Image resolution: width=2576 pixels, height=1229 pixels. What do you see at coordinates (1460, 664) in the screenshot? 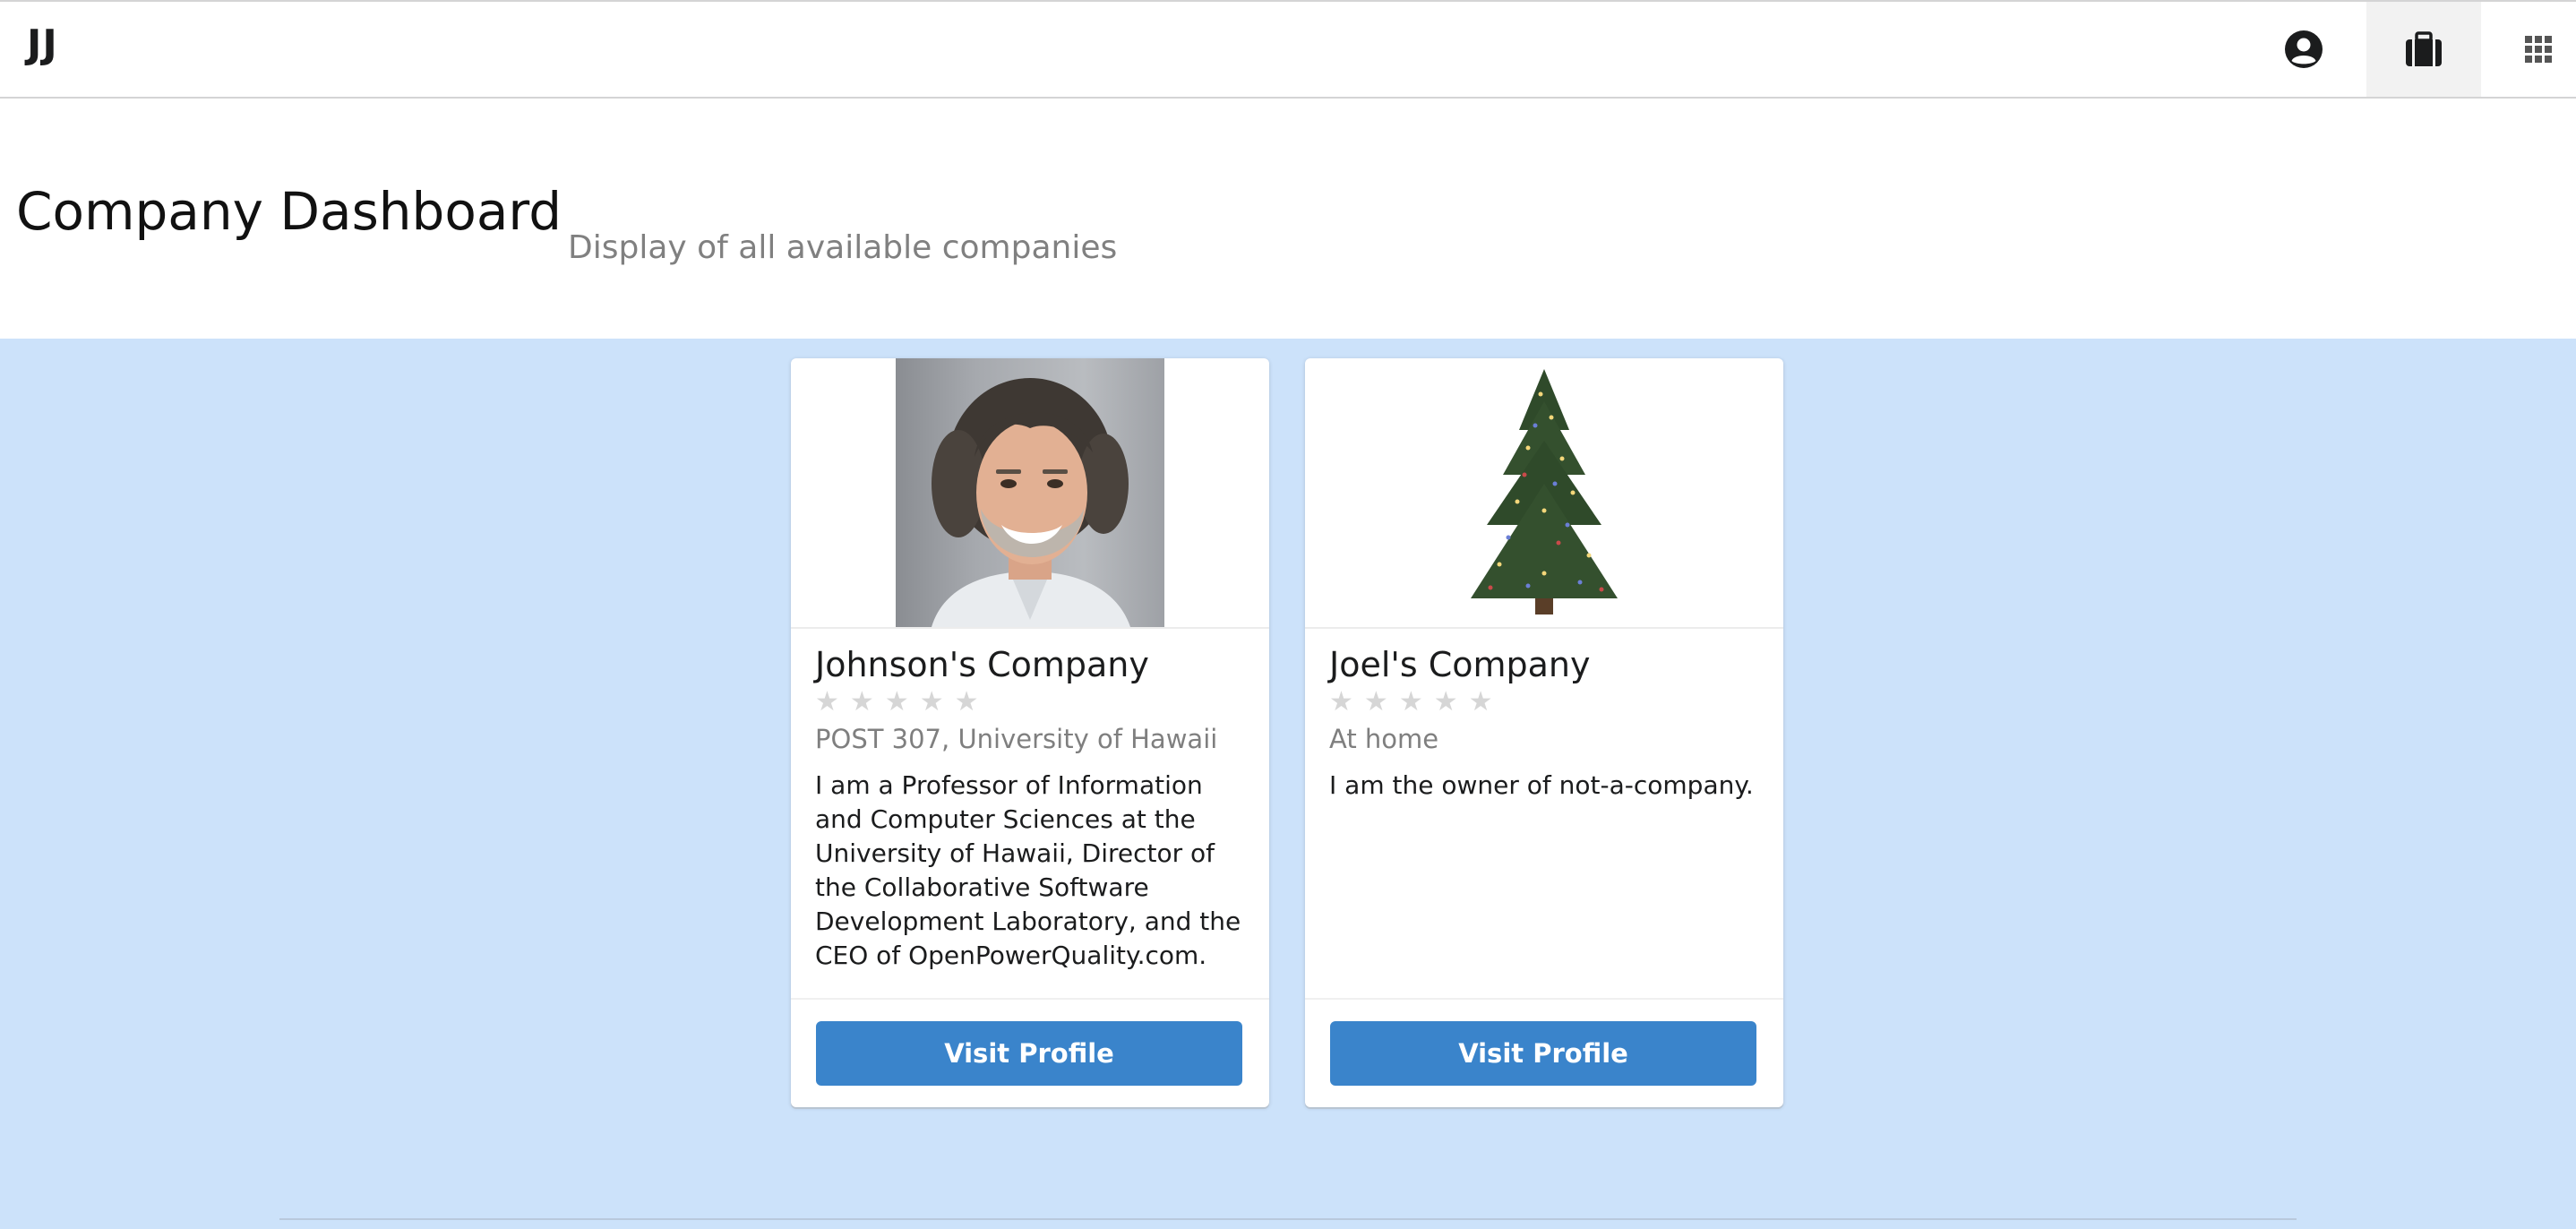
I see `company-name: Joel's Company` at bounding box center [1460, 664].